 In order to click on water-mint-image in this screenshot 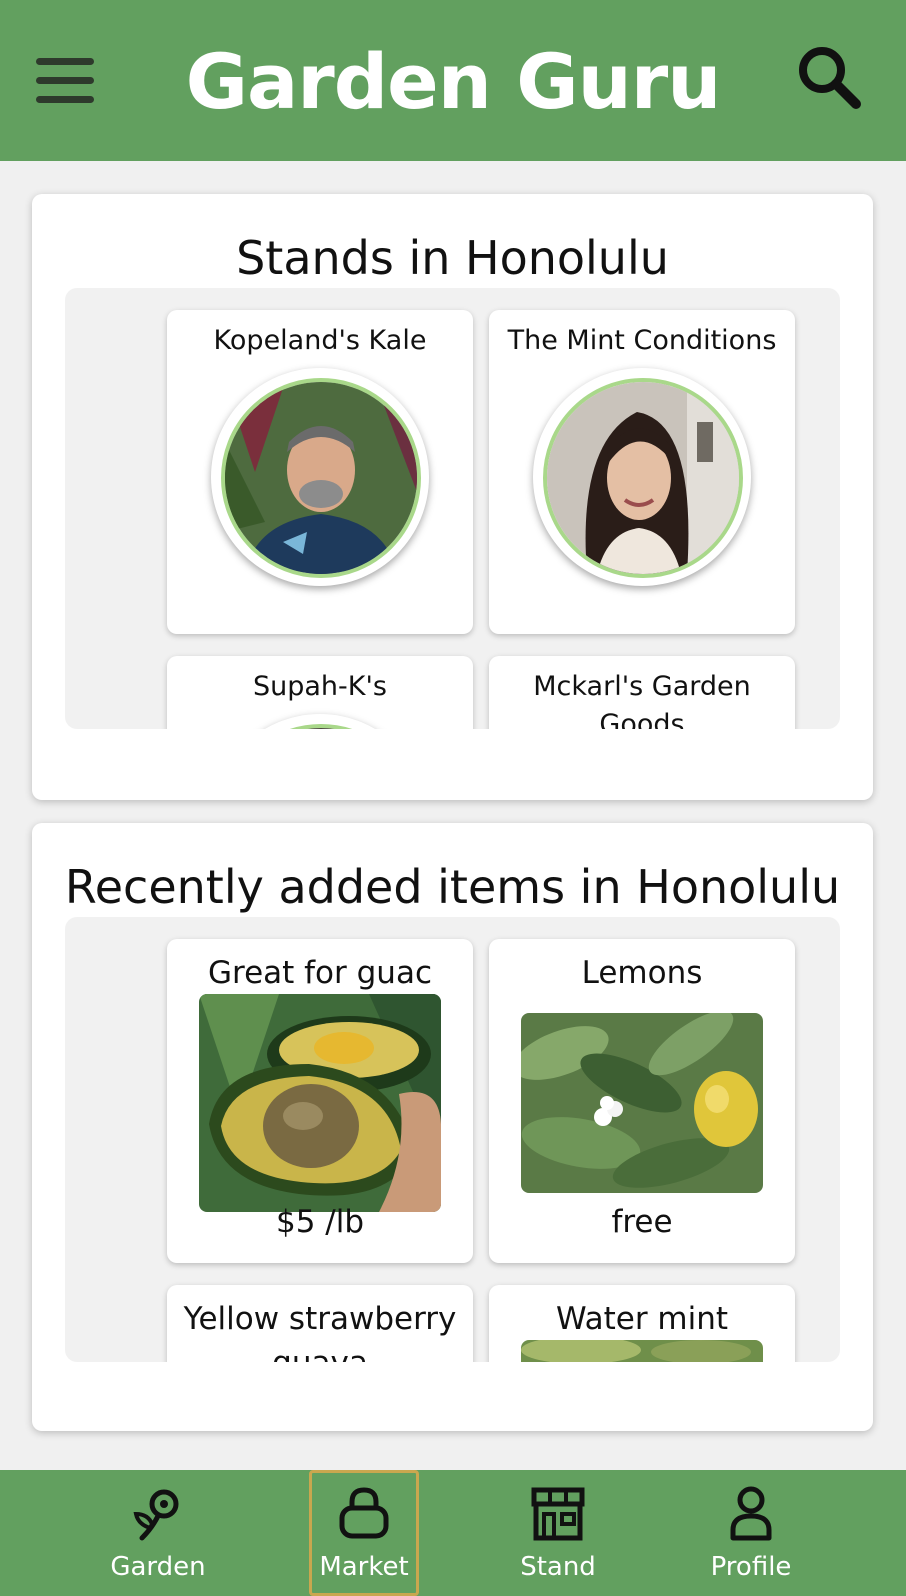, I will do `click(642, 1351)`.